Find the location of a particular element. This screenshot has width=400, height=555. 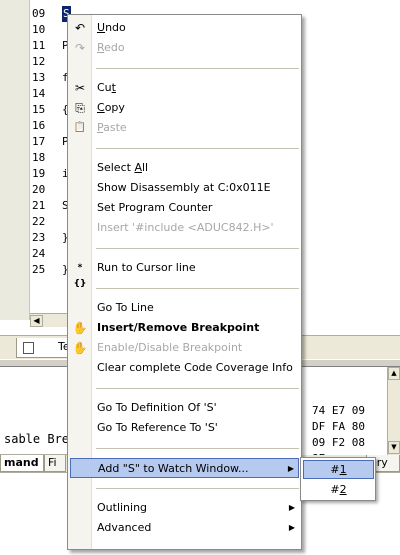

horizontal-scrollbar: ◀ is located at coordinates (50, 320).